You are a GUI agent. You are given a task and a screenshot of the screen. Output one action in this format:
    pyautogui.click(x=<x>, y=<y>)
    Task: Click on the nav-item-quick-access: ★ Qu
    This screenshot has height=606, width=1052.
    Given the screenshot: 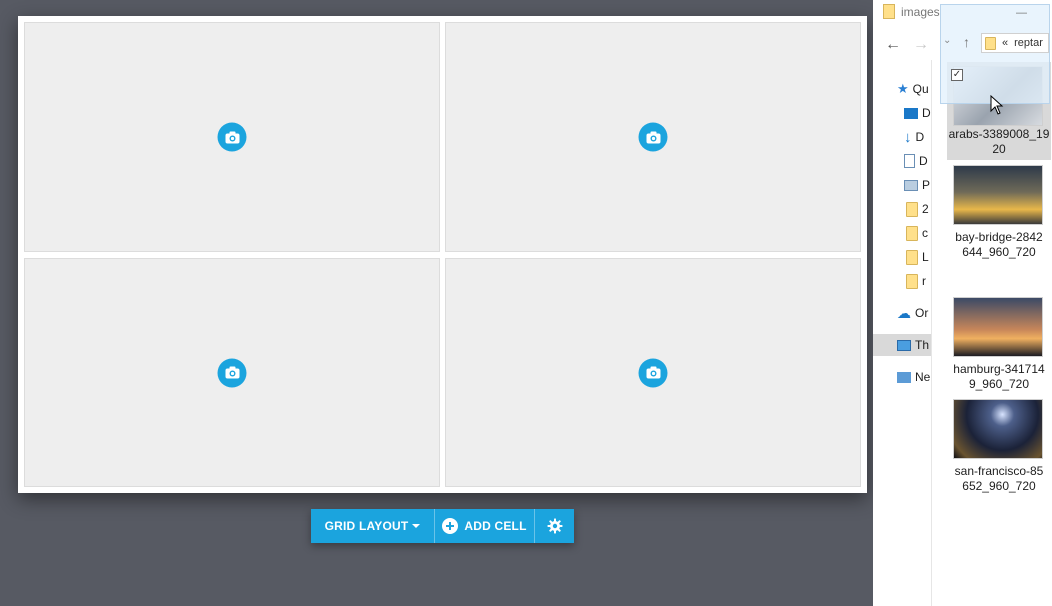 What is the action you would take?
    pyautogui.click(x=914, y=89)
    